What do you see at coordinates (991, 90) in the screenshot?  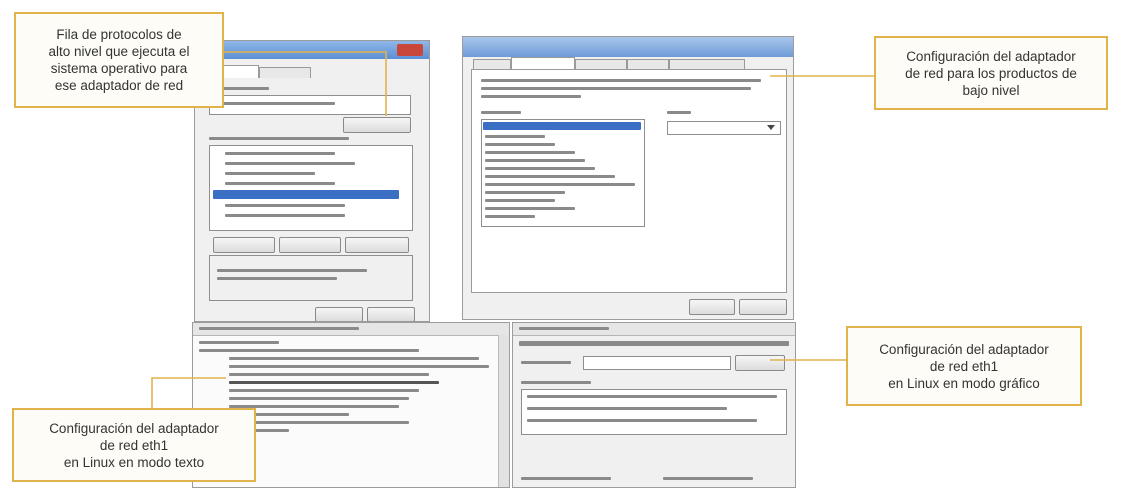 I see `callout-line: bajo nivel` at bounding box center [991, 90].